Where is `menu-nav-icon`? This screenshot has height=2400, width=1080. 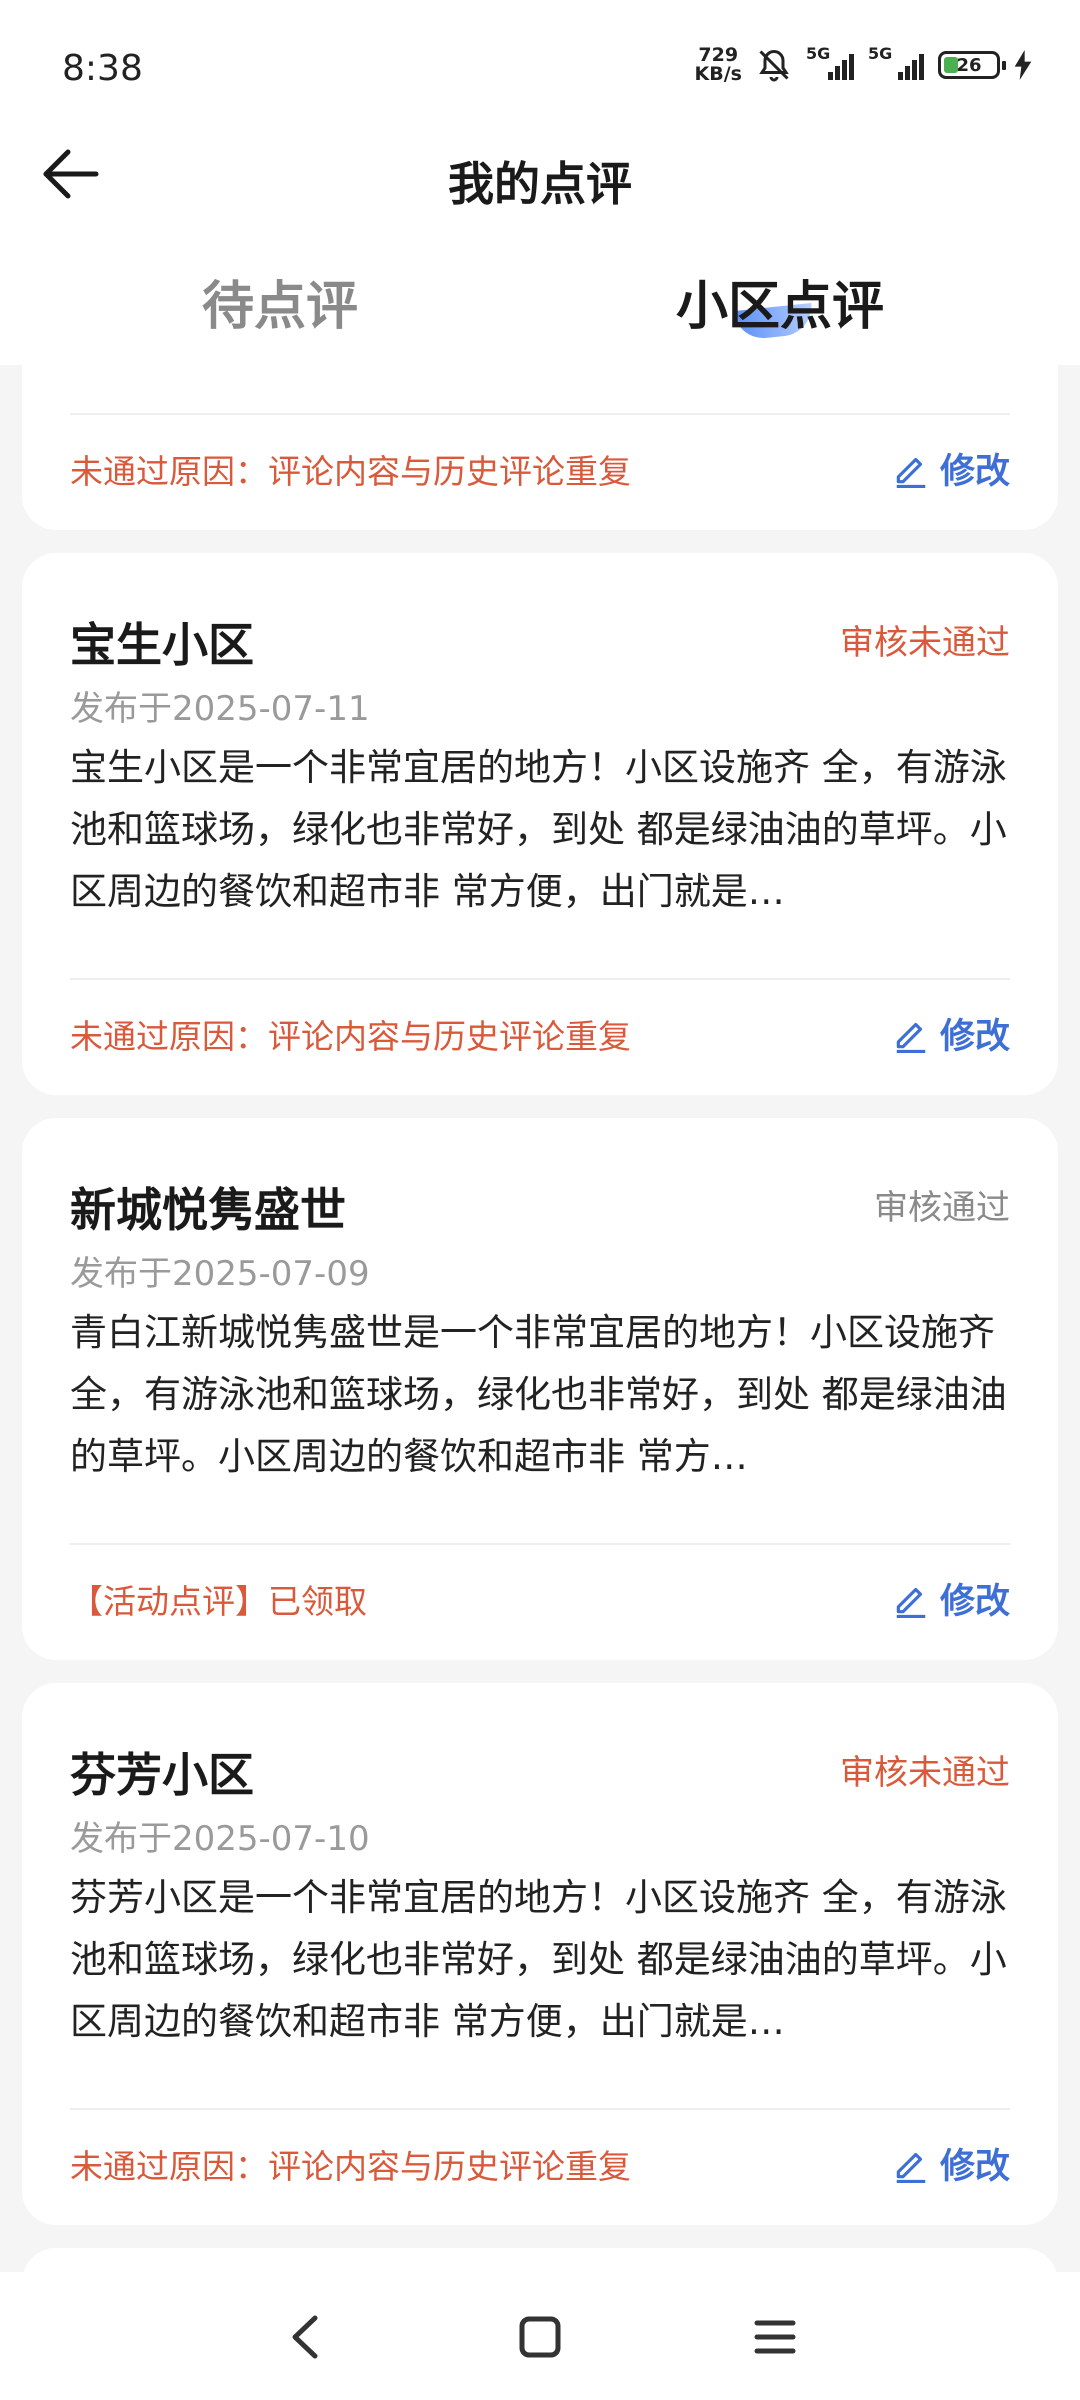
menu-nav-icon is located at coordinates (775, 2337).